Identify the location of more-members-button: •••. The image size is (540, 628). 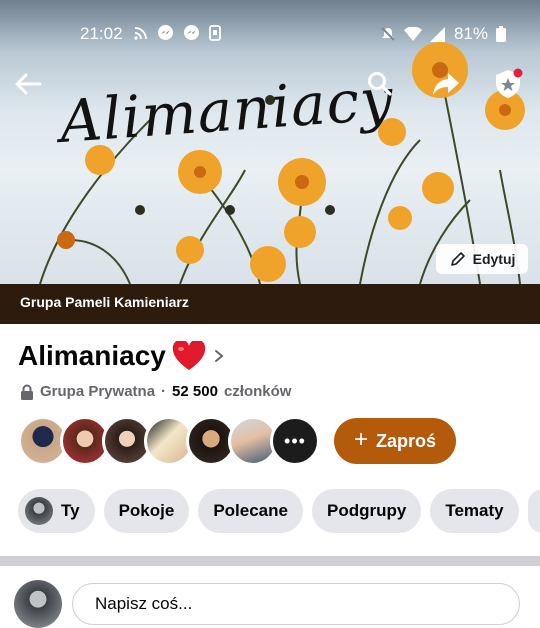
(295, 441).